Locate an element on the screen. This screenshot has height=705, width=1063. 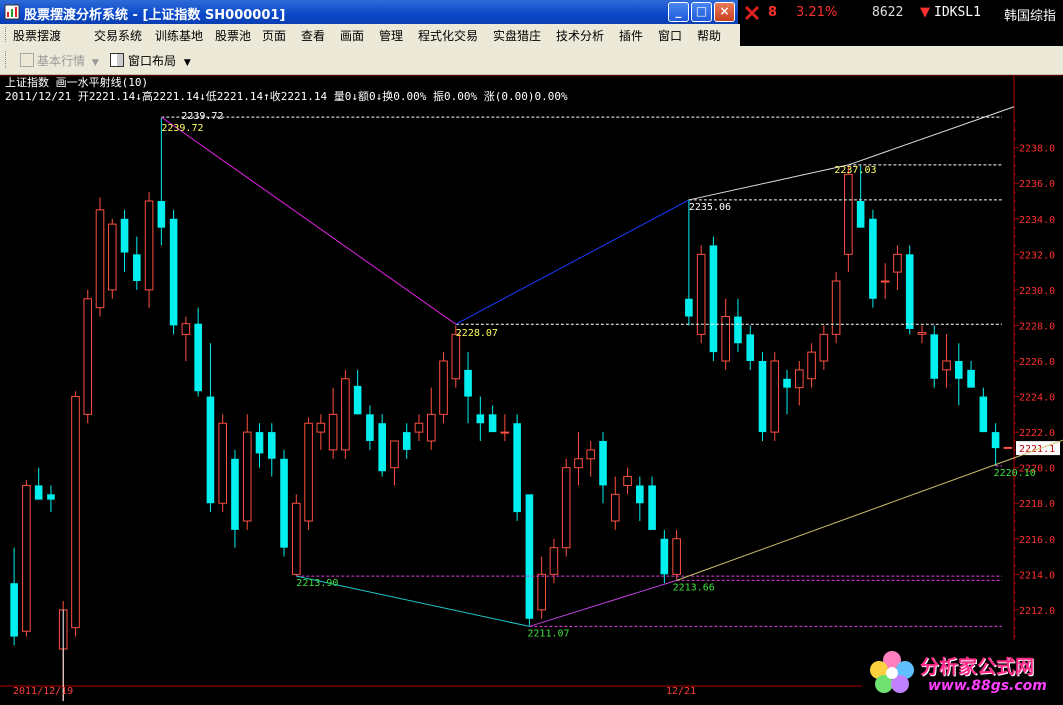
ticker-arrow-icon: ▼ is located at coordinates (925, 12).